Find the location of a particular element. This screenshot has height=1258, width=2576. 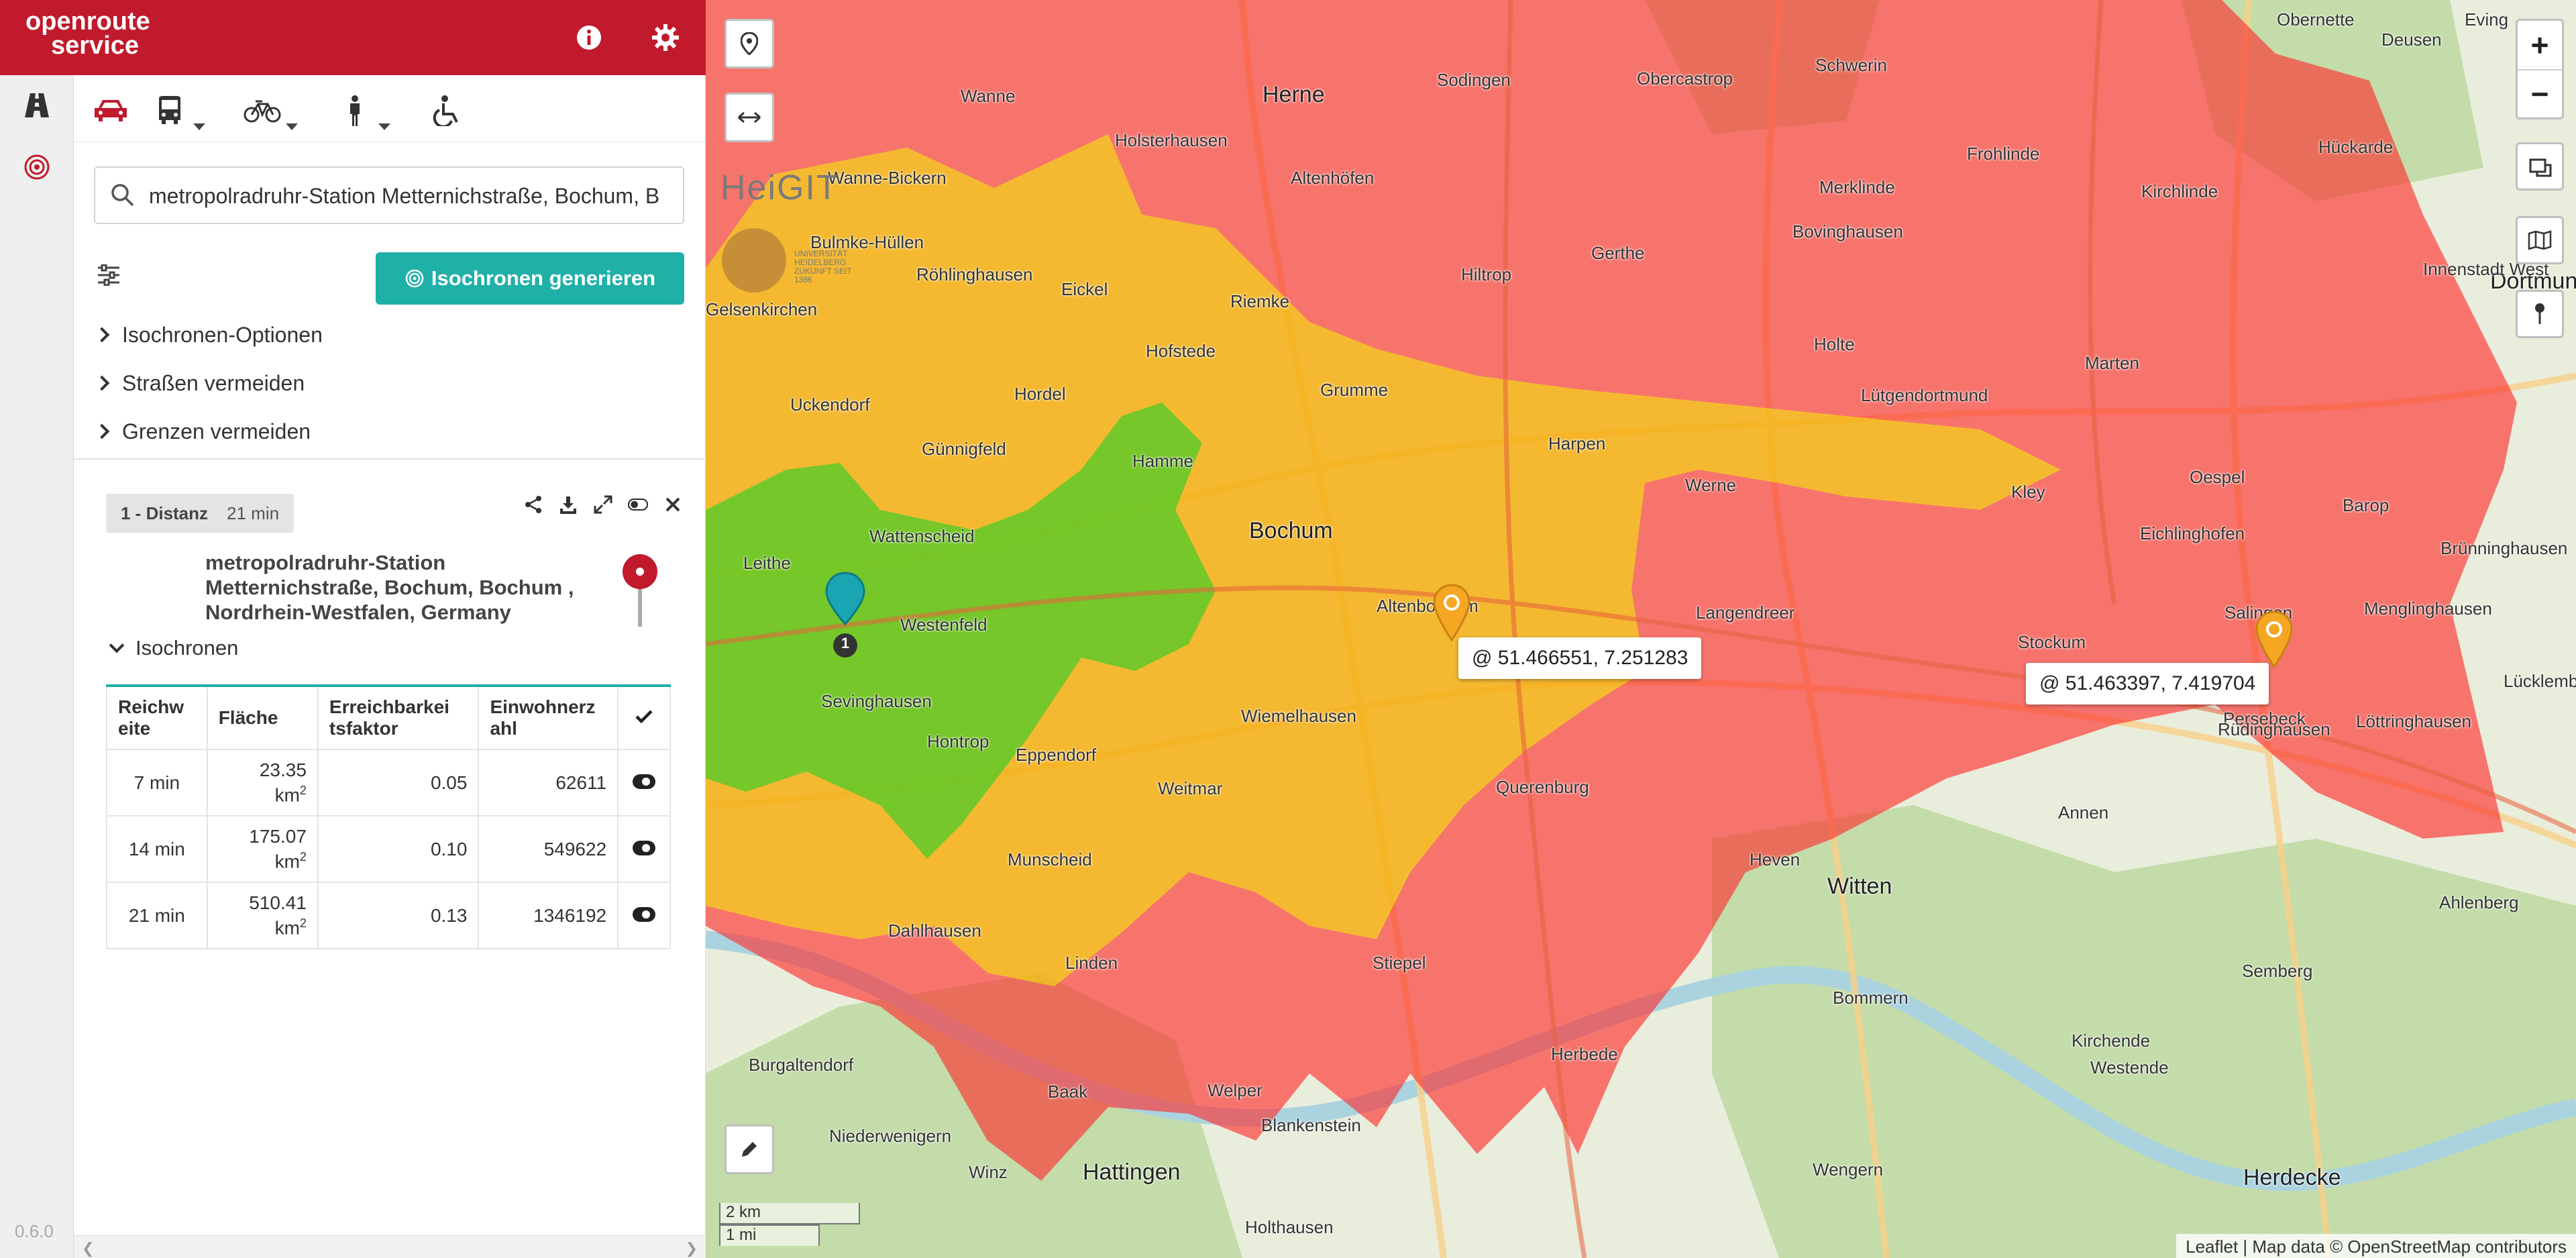

panel-horizontal-scrollbar: ❮ ❯ is located at coordinates (390, 1246).